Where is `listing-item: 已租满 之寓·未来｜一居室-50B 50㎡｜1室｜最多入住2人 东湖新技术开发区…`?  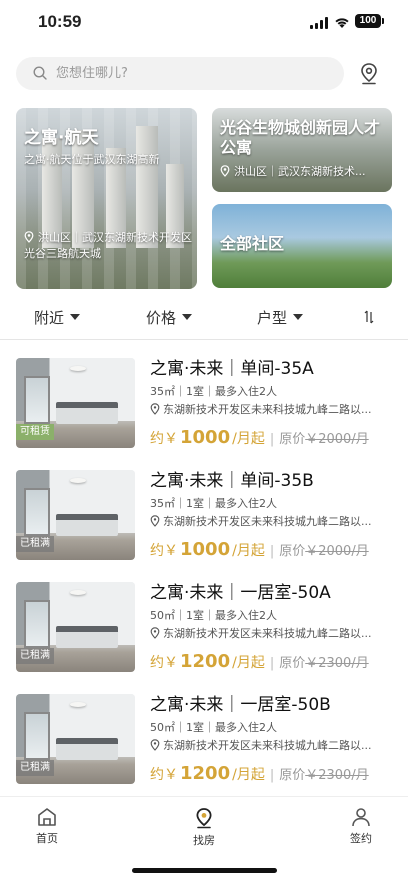 listing-item: 已租满 之寓·未来｜一居室-50B 50㎡｜1室｜最多入住2人 东湖新技术开发区… is located at coordinates (204, 744).